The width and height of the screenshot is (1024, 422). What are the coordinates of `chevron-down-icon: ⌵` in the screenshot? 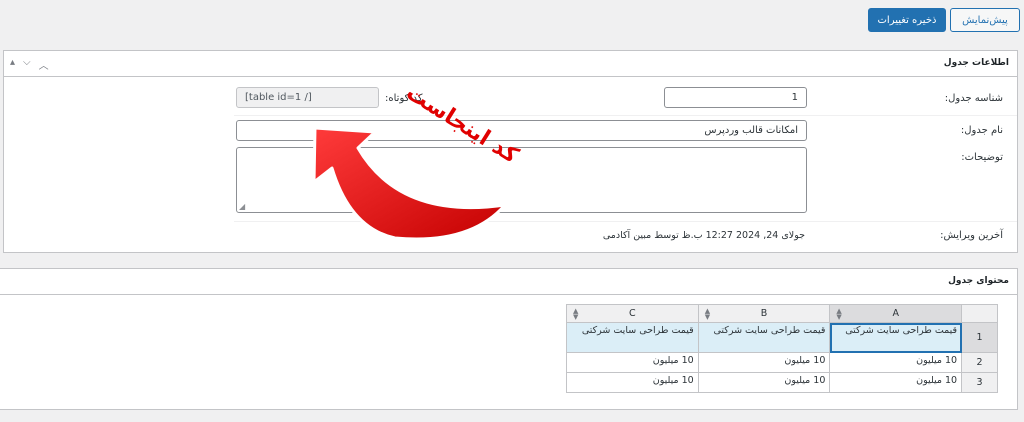 It's located at (27, 64).